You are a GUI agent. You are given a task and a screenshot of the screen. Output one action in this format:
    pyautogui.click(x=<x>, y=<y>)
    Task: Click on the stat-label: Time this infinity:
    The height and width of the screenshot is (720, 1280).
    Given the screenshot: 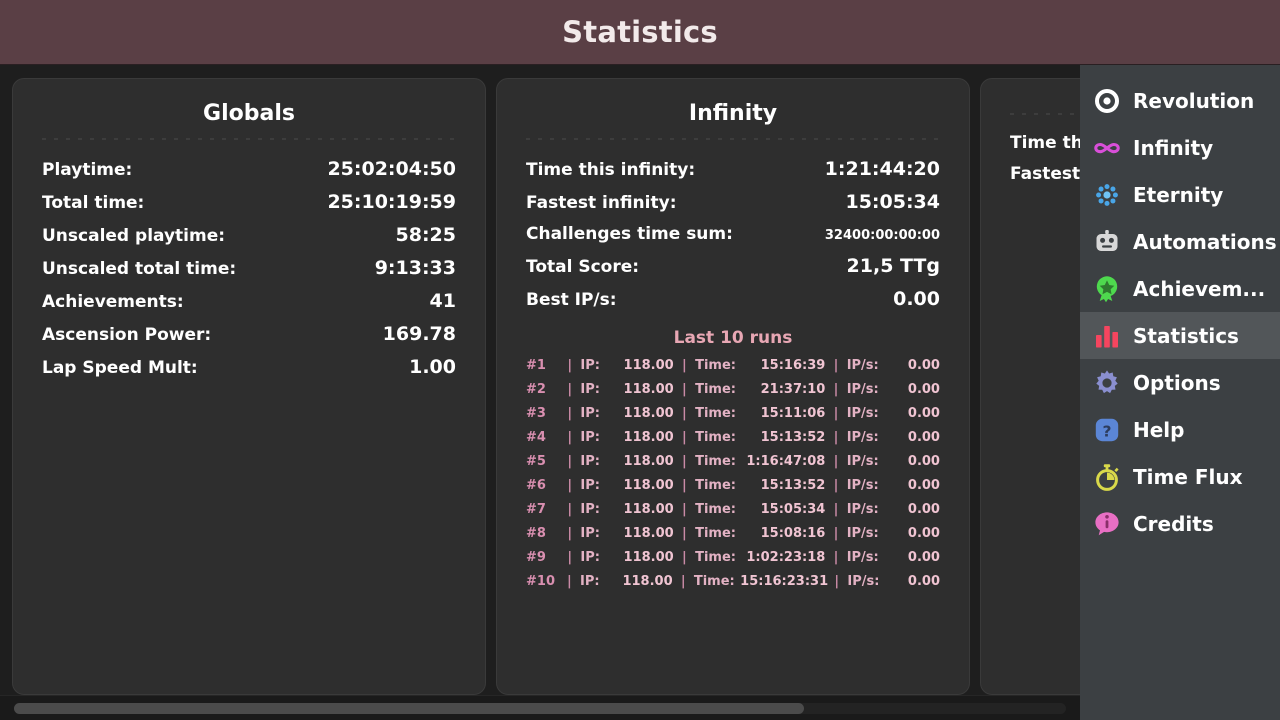 What is the action you would take?
    pyautogui.click(x=611, y=170)
    